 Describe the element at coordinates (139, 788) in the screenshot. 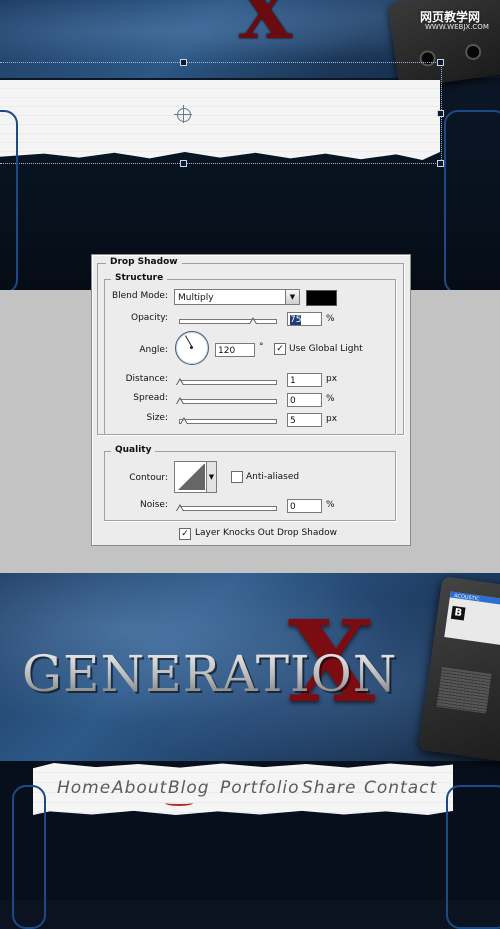

I see `nav-about: About` at that location.